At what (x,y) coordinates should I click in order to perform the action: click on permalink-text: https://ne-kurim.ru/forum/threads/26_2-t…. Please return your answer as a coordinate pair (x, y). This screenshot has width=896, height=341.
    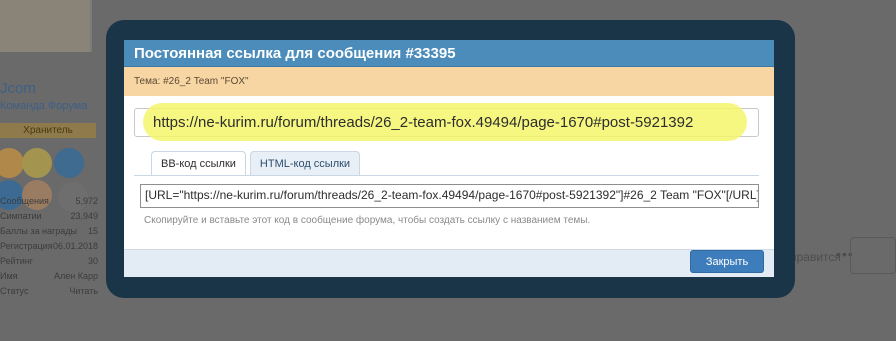
    Looking at the image, I should click on (423, 122).